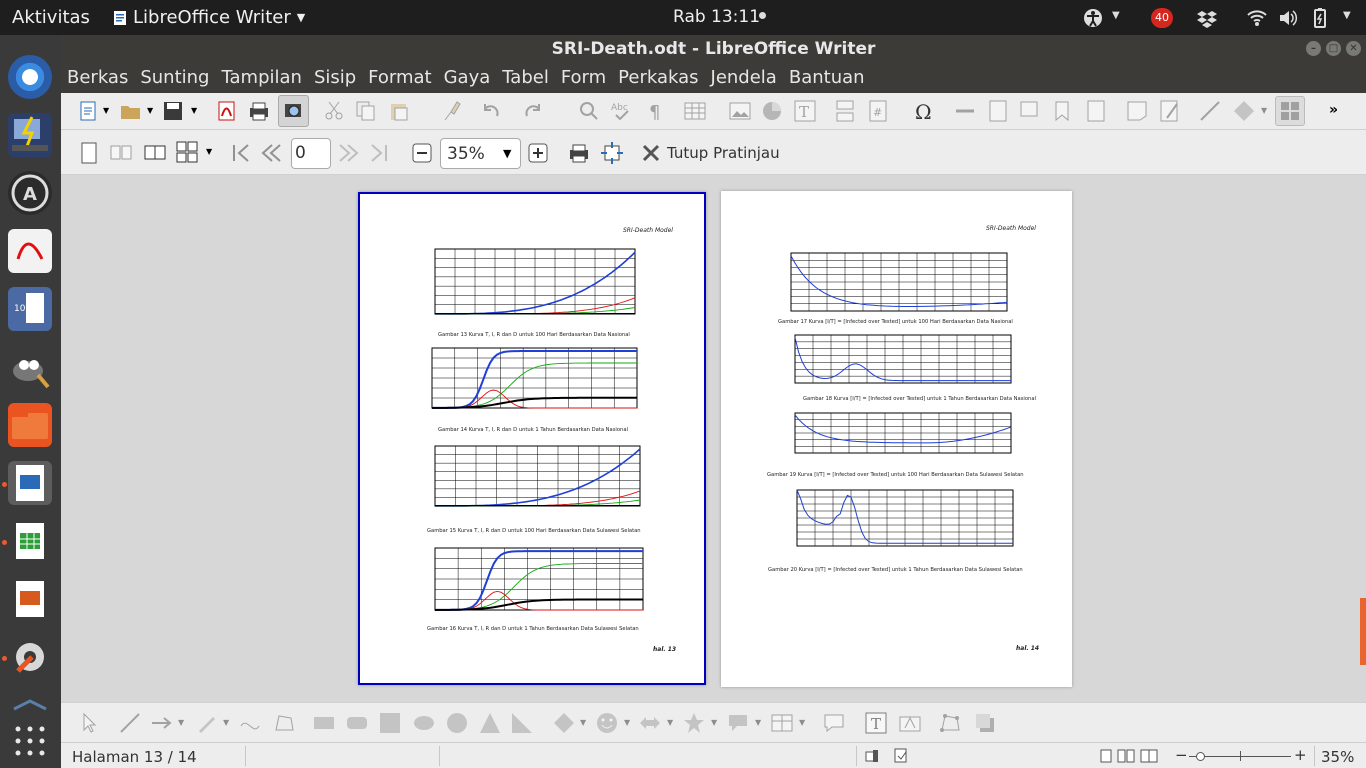 The width and height of the screenshot is (1366, 768). Describe the element at coordinates (744, 78) in the screenshot. I see `menu-jendela: Jendela` at that location.